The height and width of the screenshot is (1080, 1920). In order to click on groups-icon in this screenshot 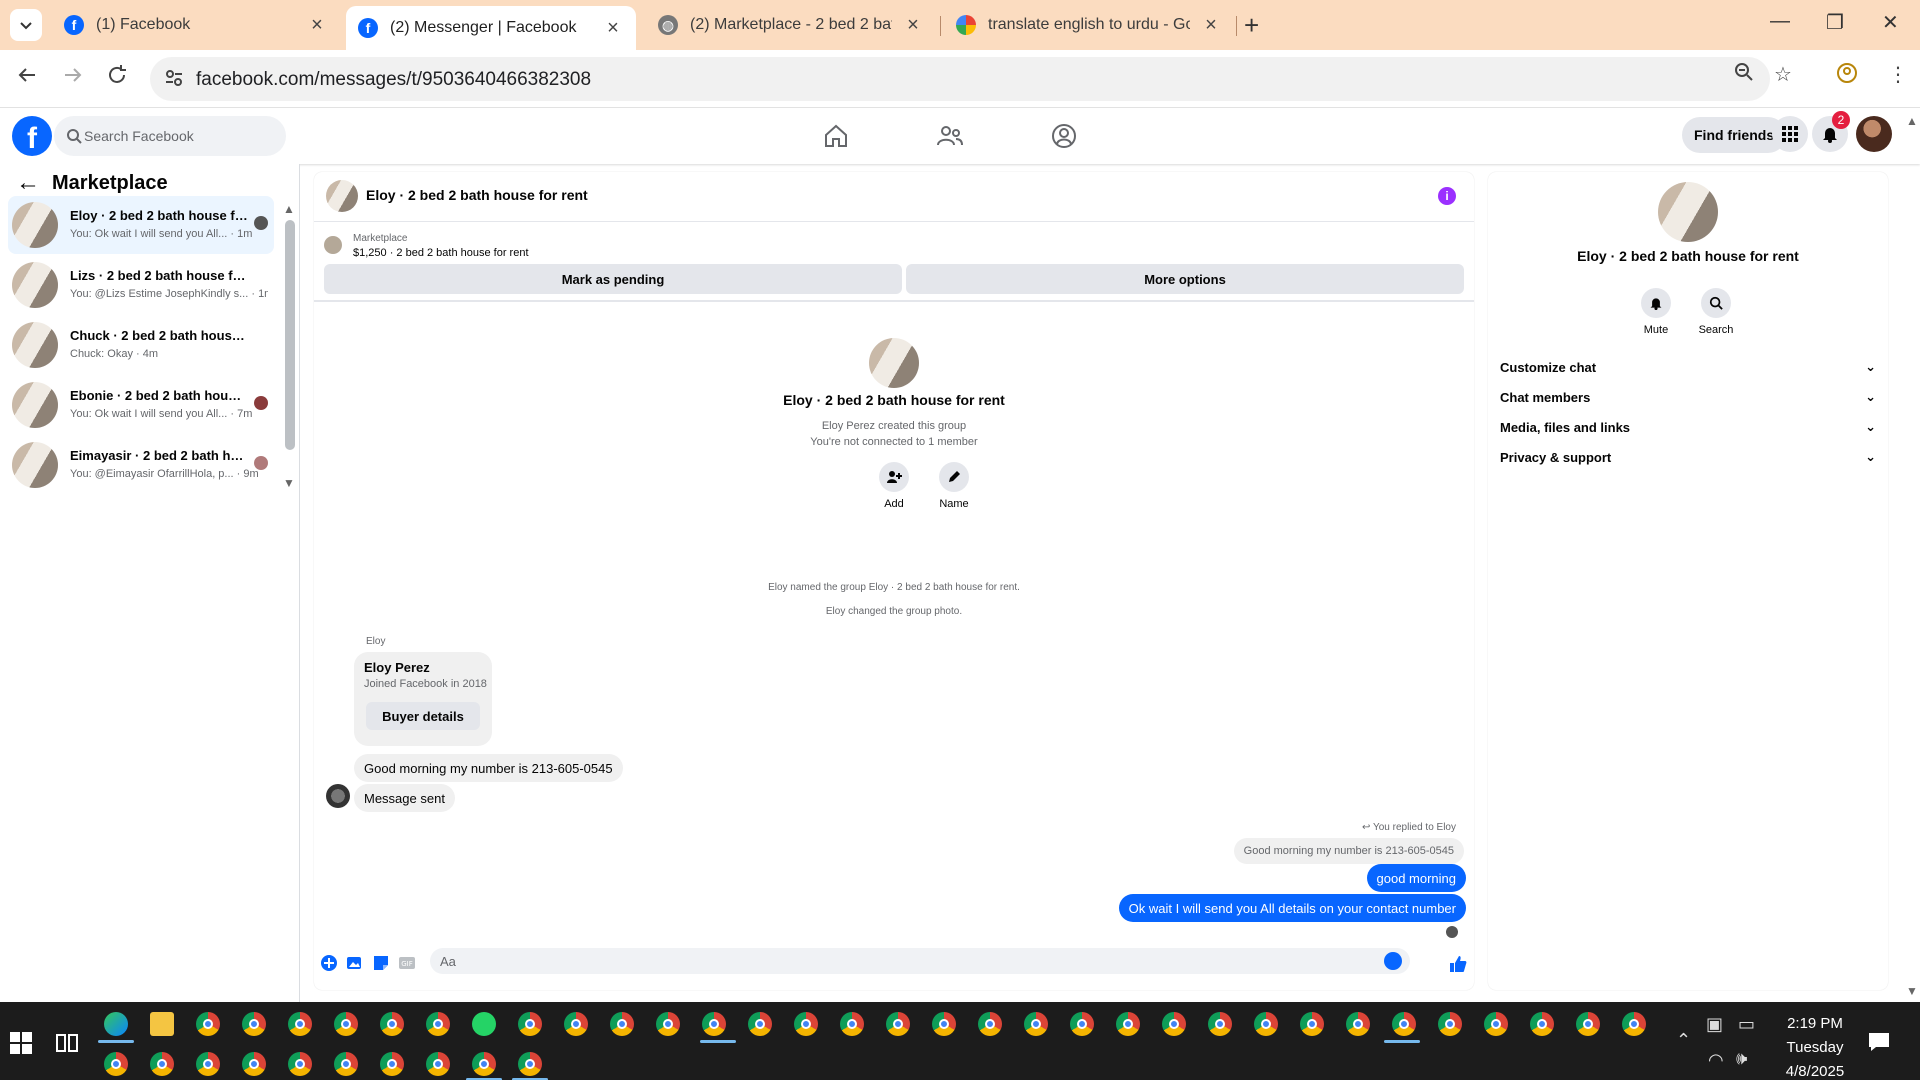, I will do `click(1064, 136)`.